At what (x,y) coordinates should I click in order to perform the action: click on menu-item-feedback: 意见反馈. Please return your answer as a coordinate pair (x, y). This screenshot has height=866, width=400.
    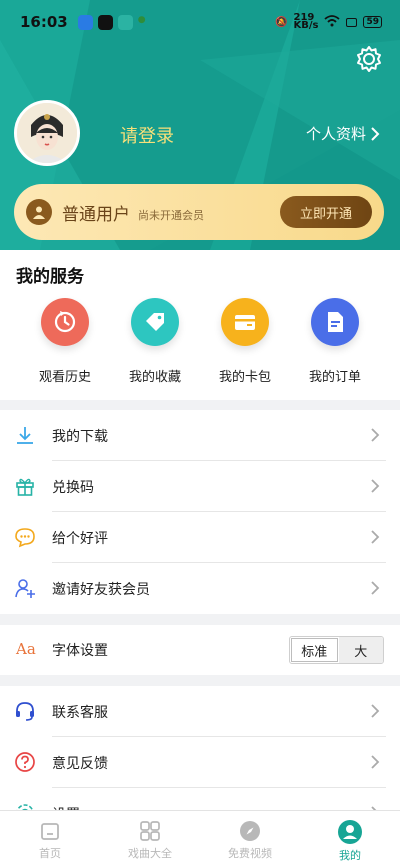
    Looking at the image, I should click on (200, 762).